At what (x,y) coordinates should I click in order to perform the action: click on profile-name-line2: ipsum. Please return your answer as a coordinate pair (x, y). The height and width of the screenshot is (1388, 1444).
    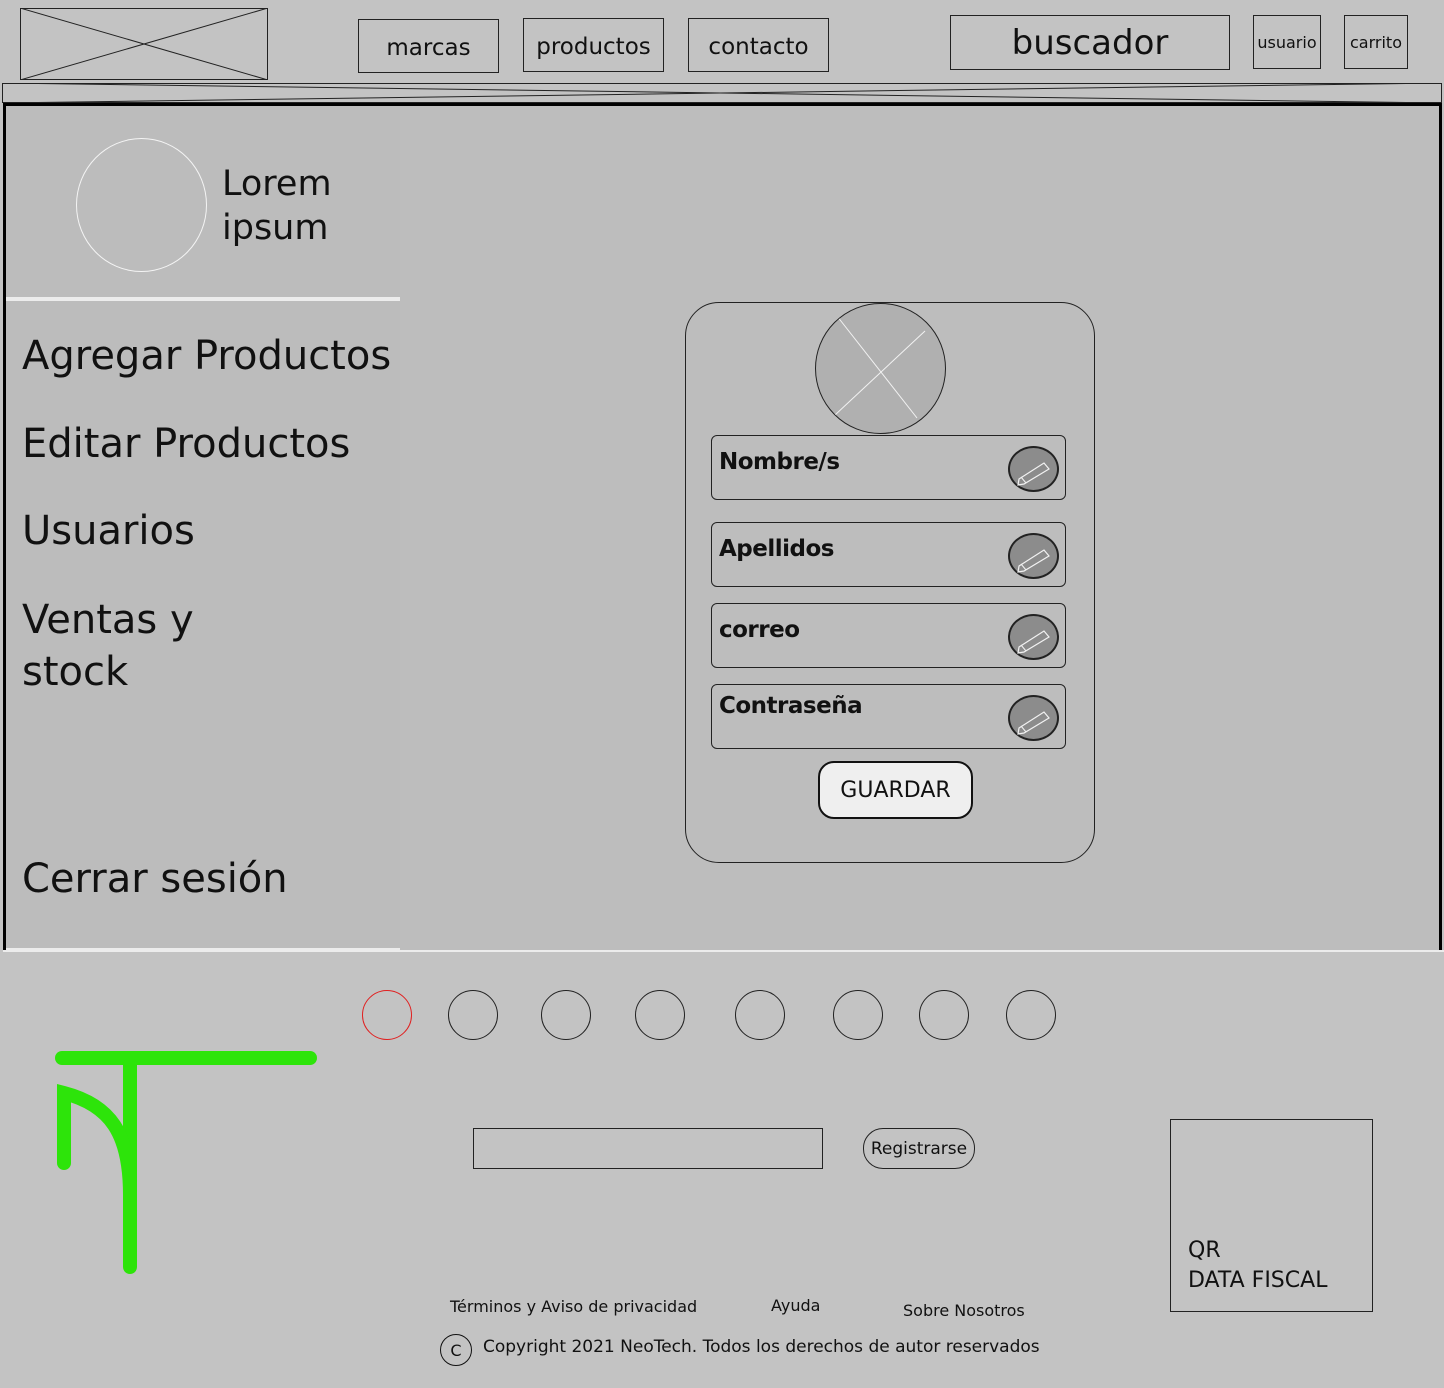
    Looking at the image, I should click on (275, 228).